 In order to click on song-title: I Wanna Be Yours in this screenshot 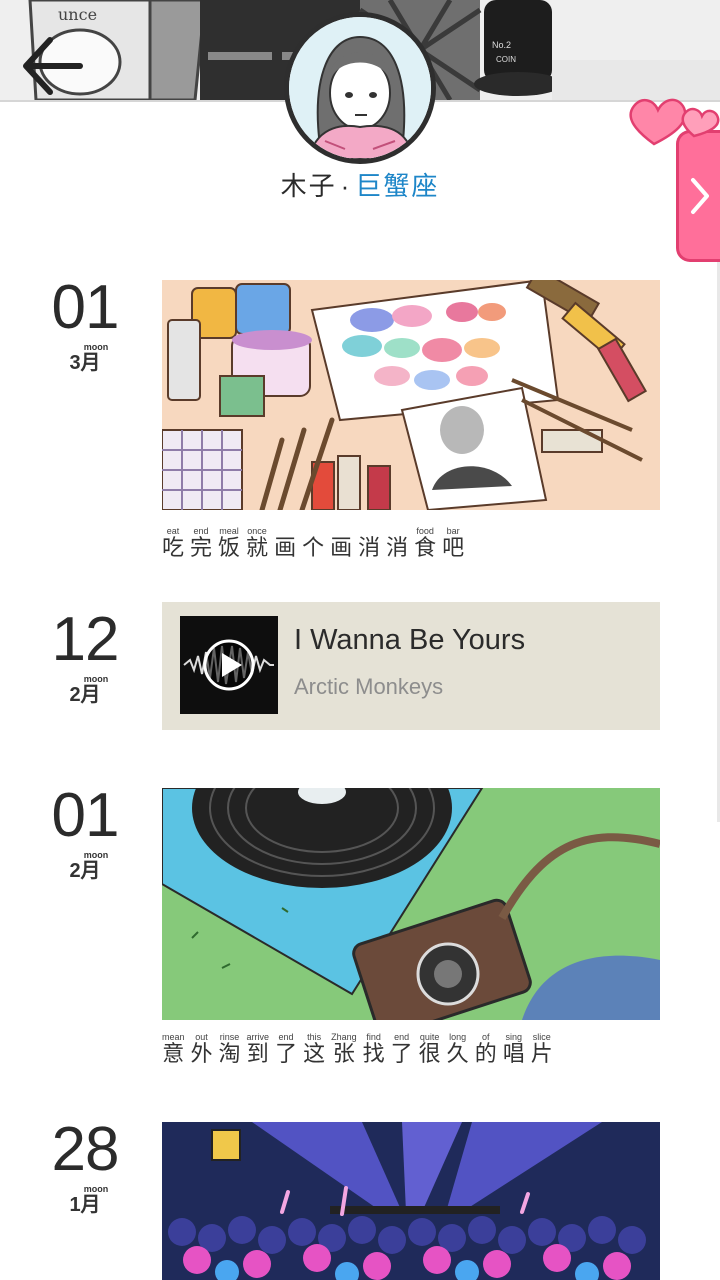, I will do `click(410, 640)`.